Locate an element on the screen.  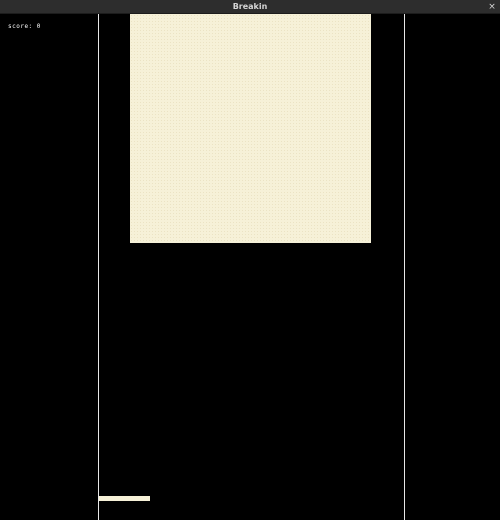
paddle is located at coordinates (124, 498).